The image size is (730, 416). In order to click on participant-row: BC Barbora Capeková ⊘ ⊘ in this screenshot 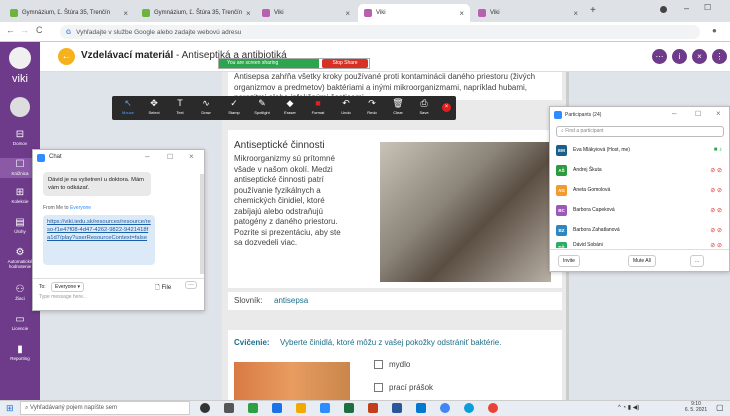, I will do `click(639, 210)`.